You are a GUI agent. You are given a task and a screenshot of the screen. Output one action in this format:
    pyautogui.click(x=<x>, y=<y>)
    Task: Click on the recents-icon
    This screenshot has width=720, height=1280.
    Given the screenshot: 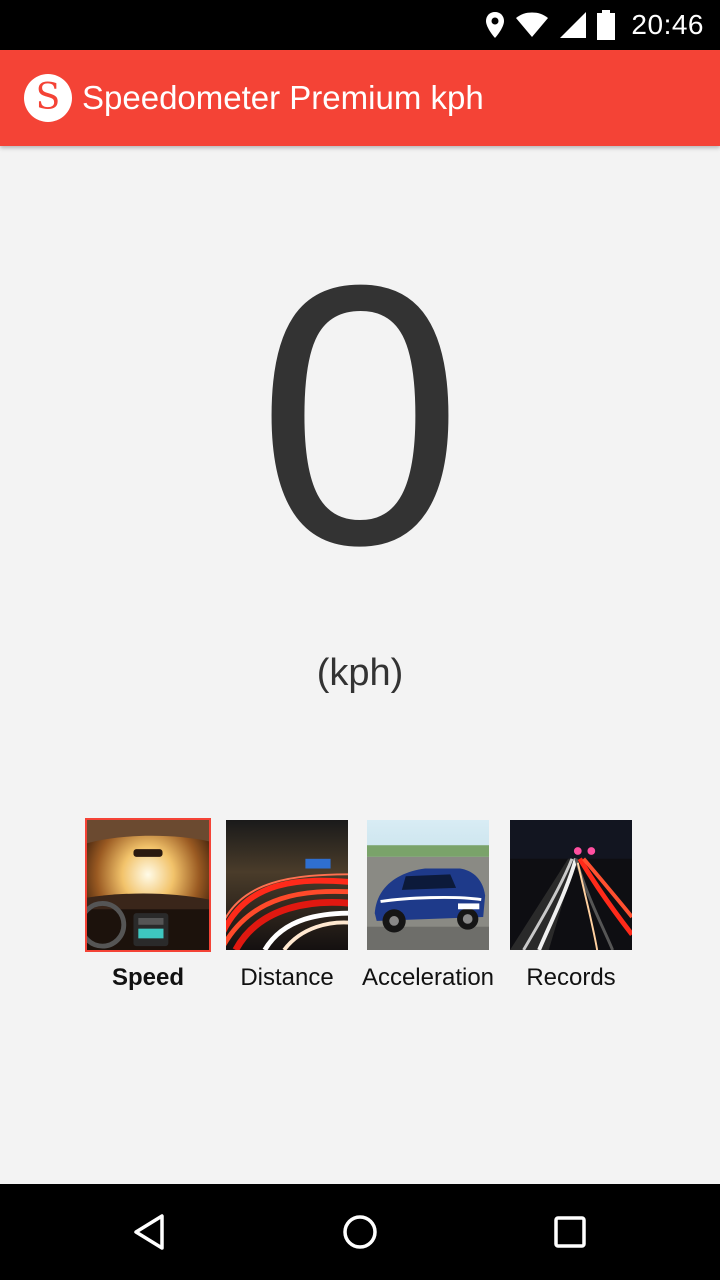 What is the action you would take?
    pyautogui.click(x=570, y=1232)
    